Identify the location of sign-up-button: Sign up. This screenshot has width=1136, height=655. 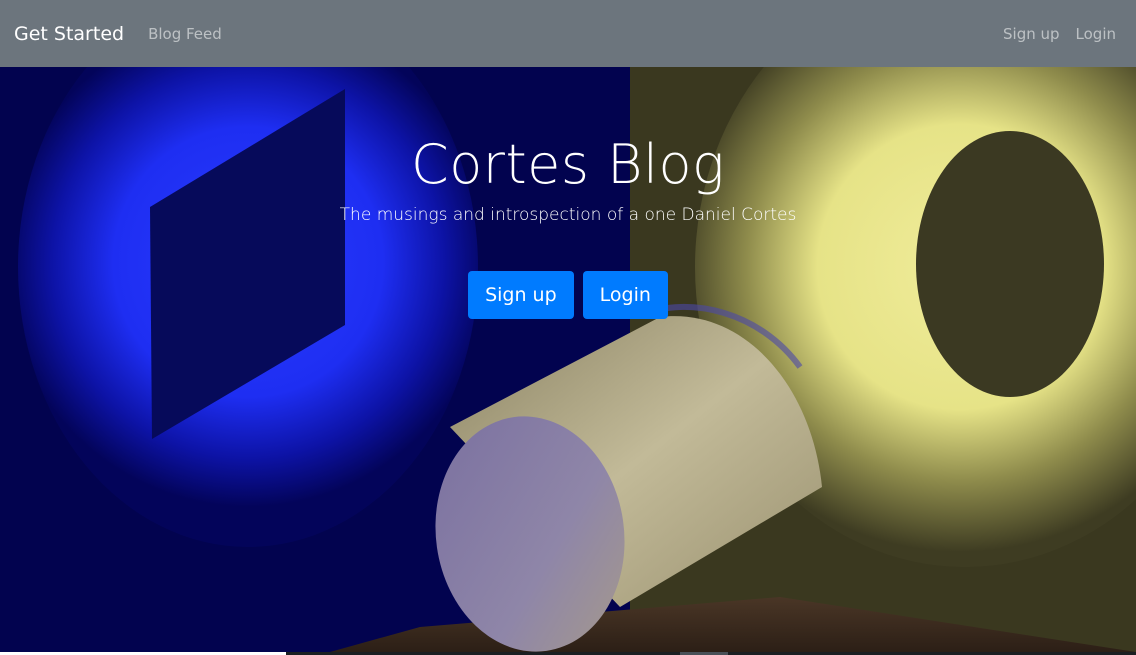
(521, 295).